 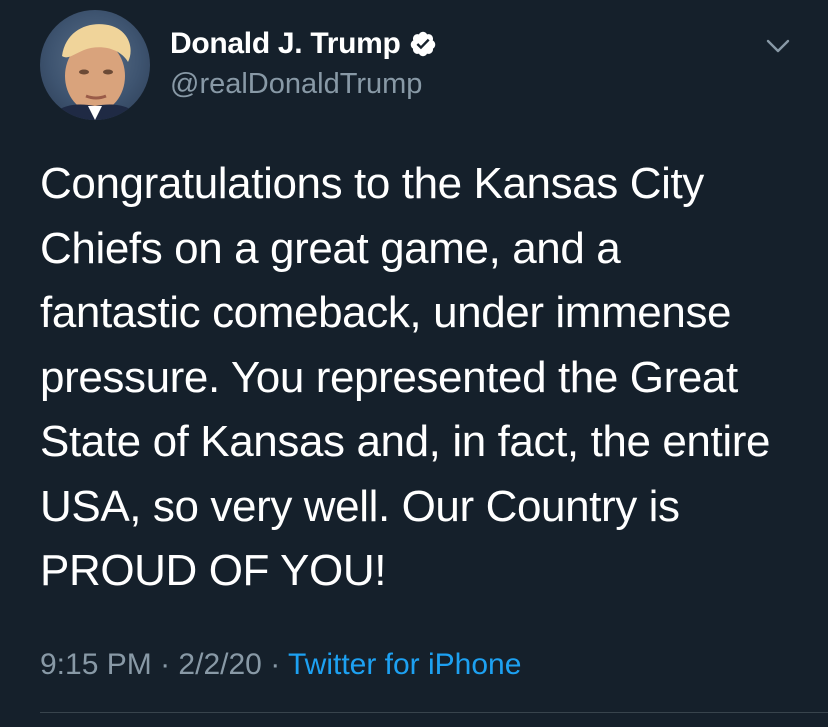 I want to click on tweet-metadata: 9:15 PM · 2/2/20 · Twitter for iPhone, so click(x=280, y=665).